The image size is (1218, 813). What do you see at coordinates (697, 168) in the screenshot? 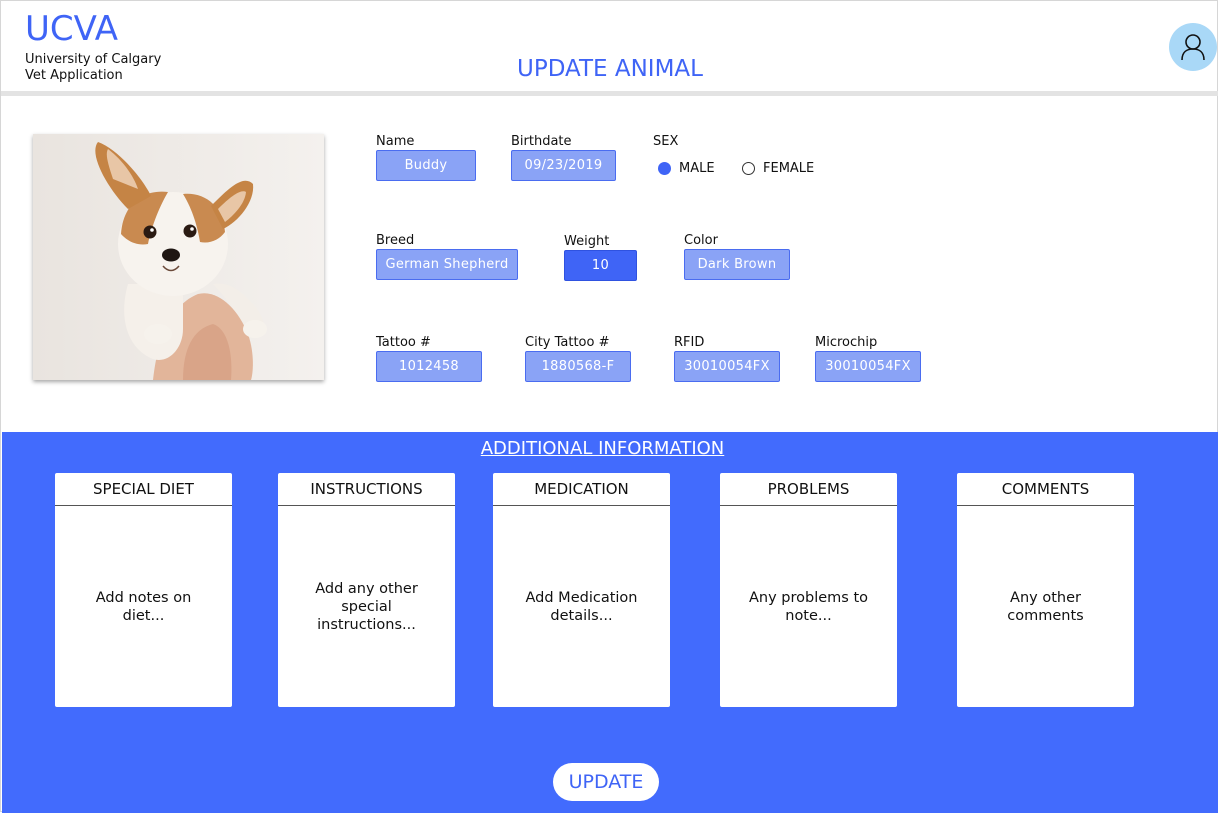
I see `sex-option-male-label: MALE` at bounding box center [697, 168].